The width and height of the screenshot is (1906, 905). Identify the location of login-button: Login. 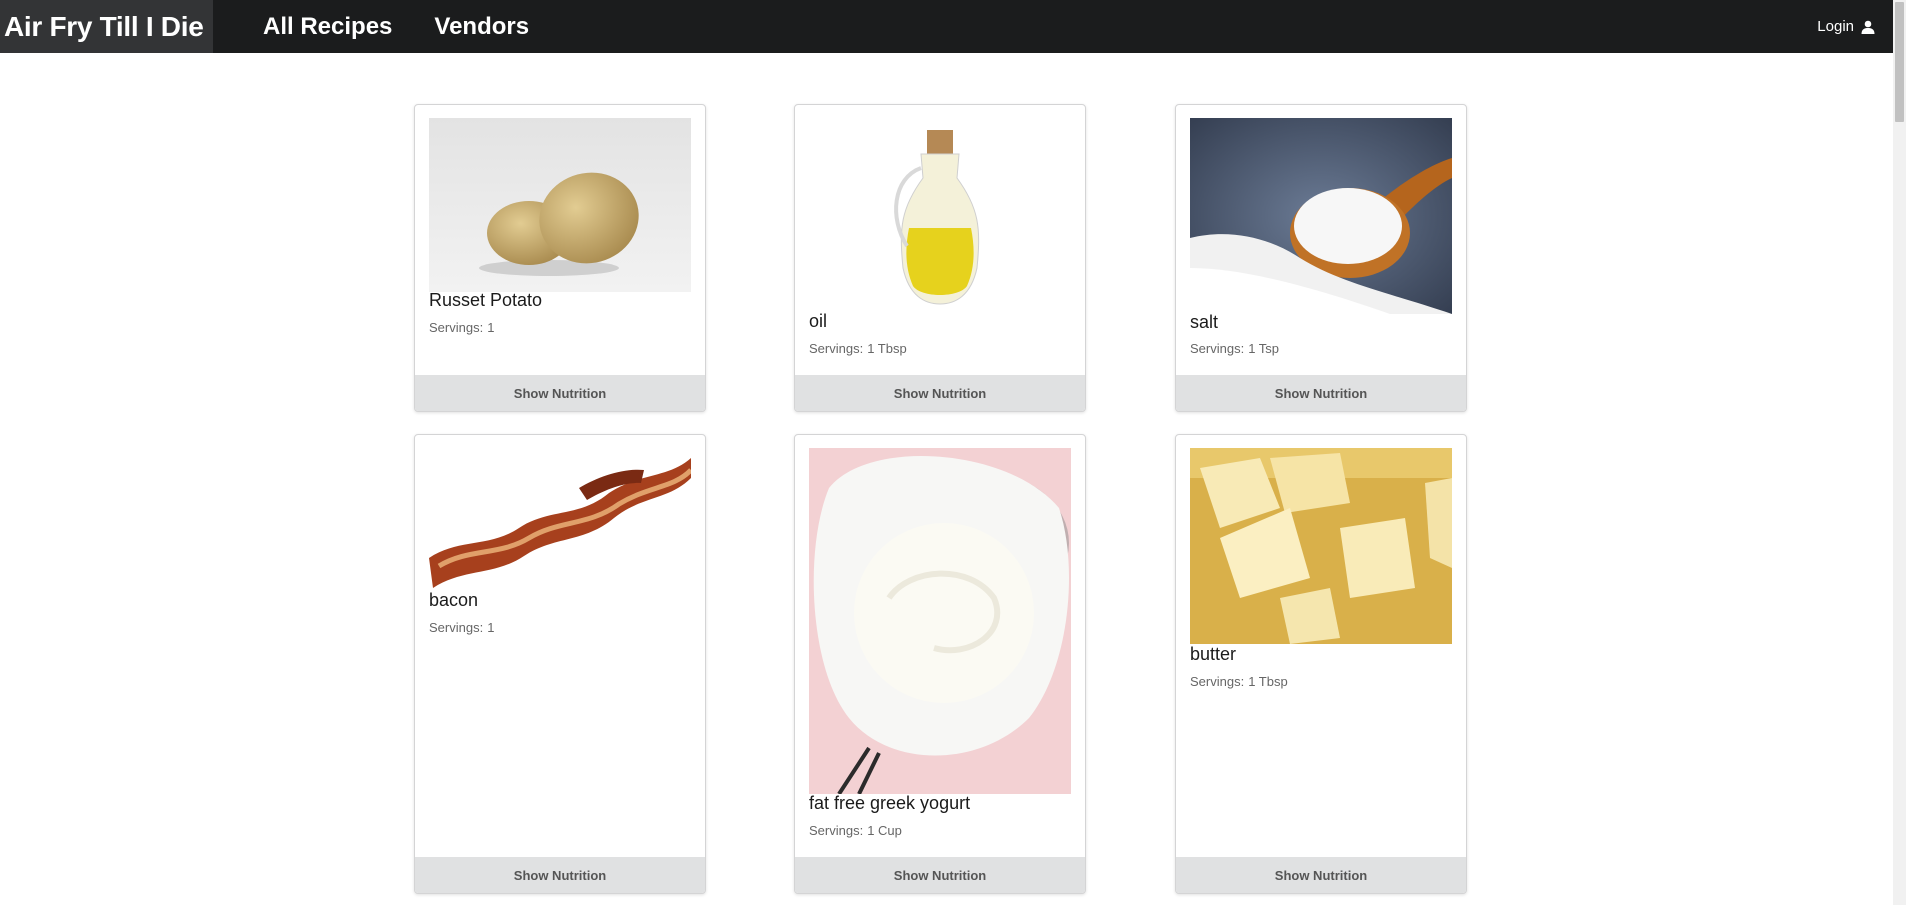
(1846, 26).